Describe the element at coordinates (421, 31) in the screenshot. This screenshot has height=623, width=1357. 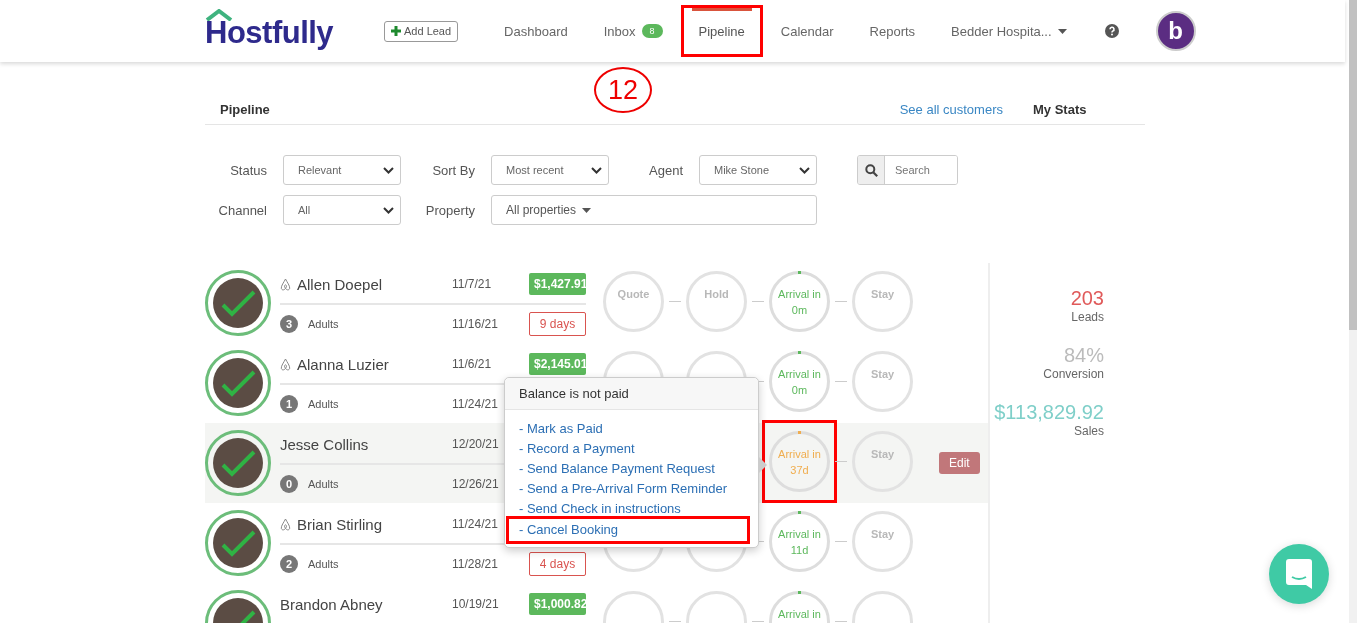
I see `add-lead-button: Add Lead` at that location.